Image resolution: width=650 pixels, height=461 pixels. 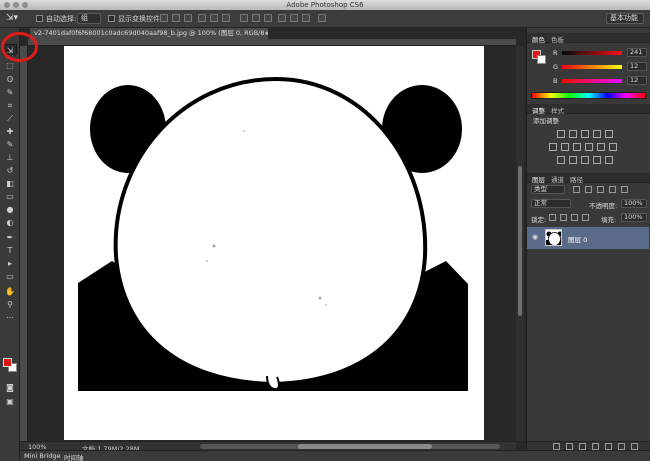 What do you see at coordinates (574, 217) in the screenshot?
I see `lock-position-icon` at bounding box center [574, 217].